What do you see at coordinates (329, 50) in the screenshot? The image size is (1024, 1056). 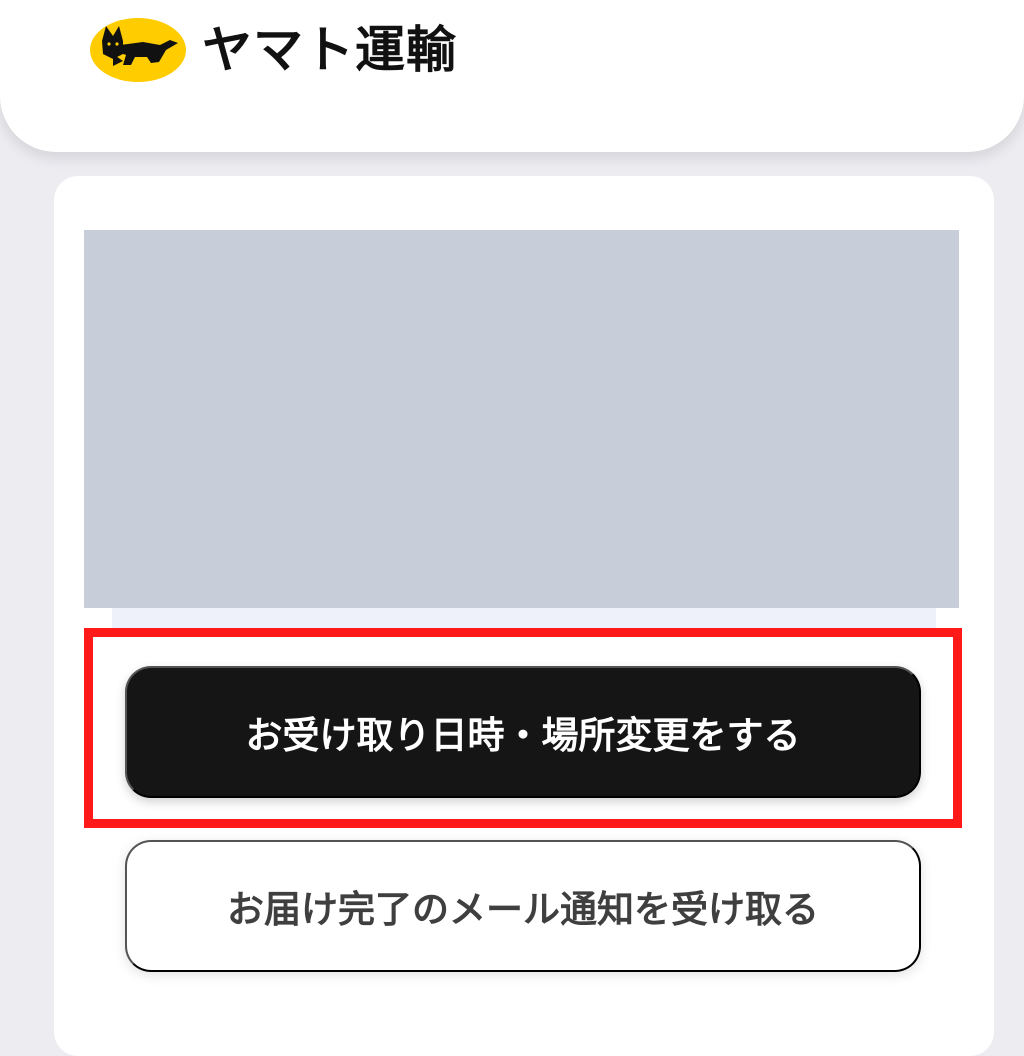 I see `brand-name: ヤマト運輸` at bounding box center [329, 50].